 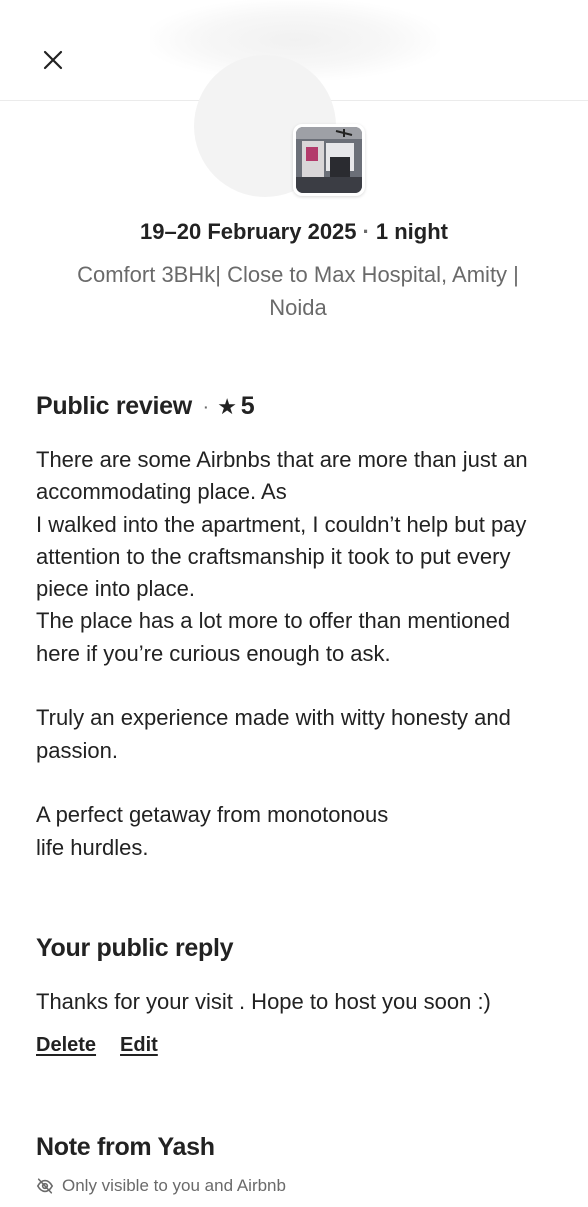 I want to click on listing-thumbnail, so click(x=329, y=160).